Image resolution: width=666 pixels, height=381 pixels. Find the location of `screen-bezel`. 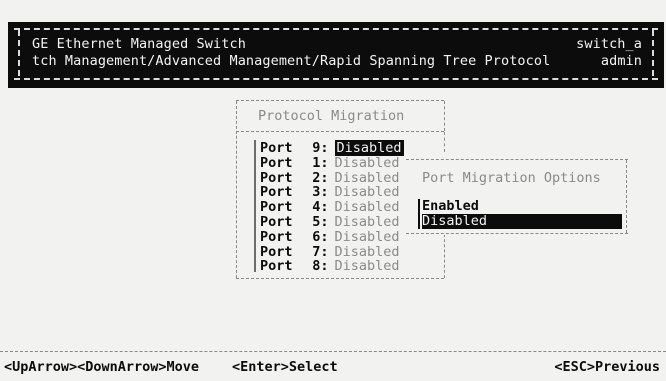

screen-bezel is located at coordinates (333, 11).